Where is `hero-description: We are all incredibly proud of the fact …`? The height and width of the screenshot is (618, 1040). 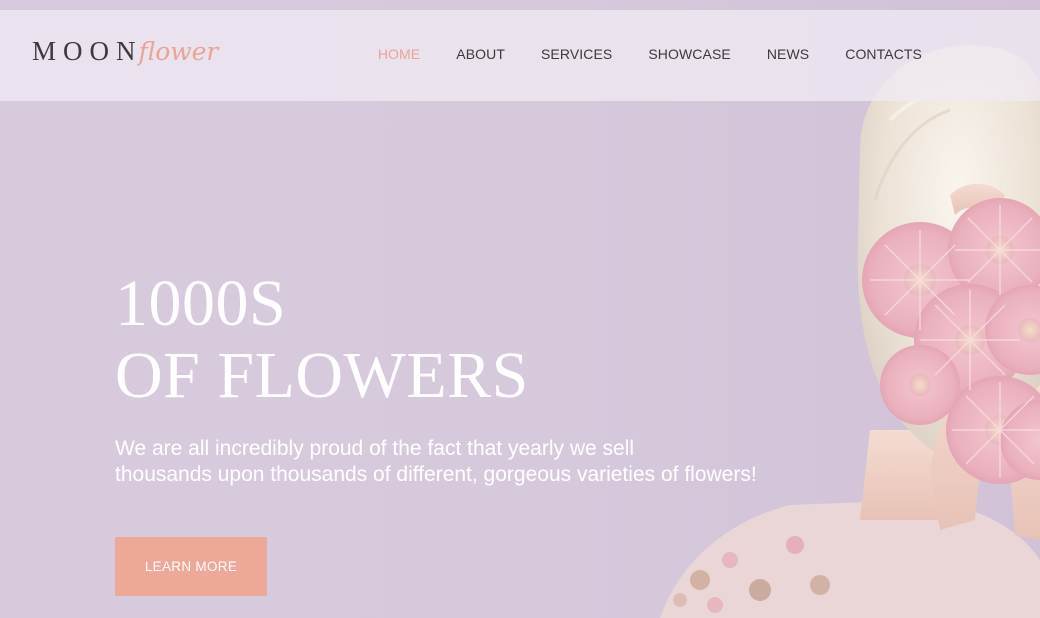
hero-description: We are all incredibly proud of the fact … is located at coordinates (465, 462).